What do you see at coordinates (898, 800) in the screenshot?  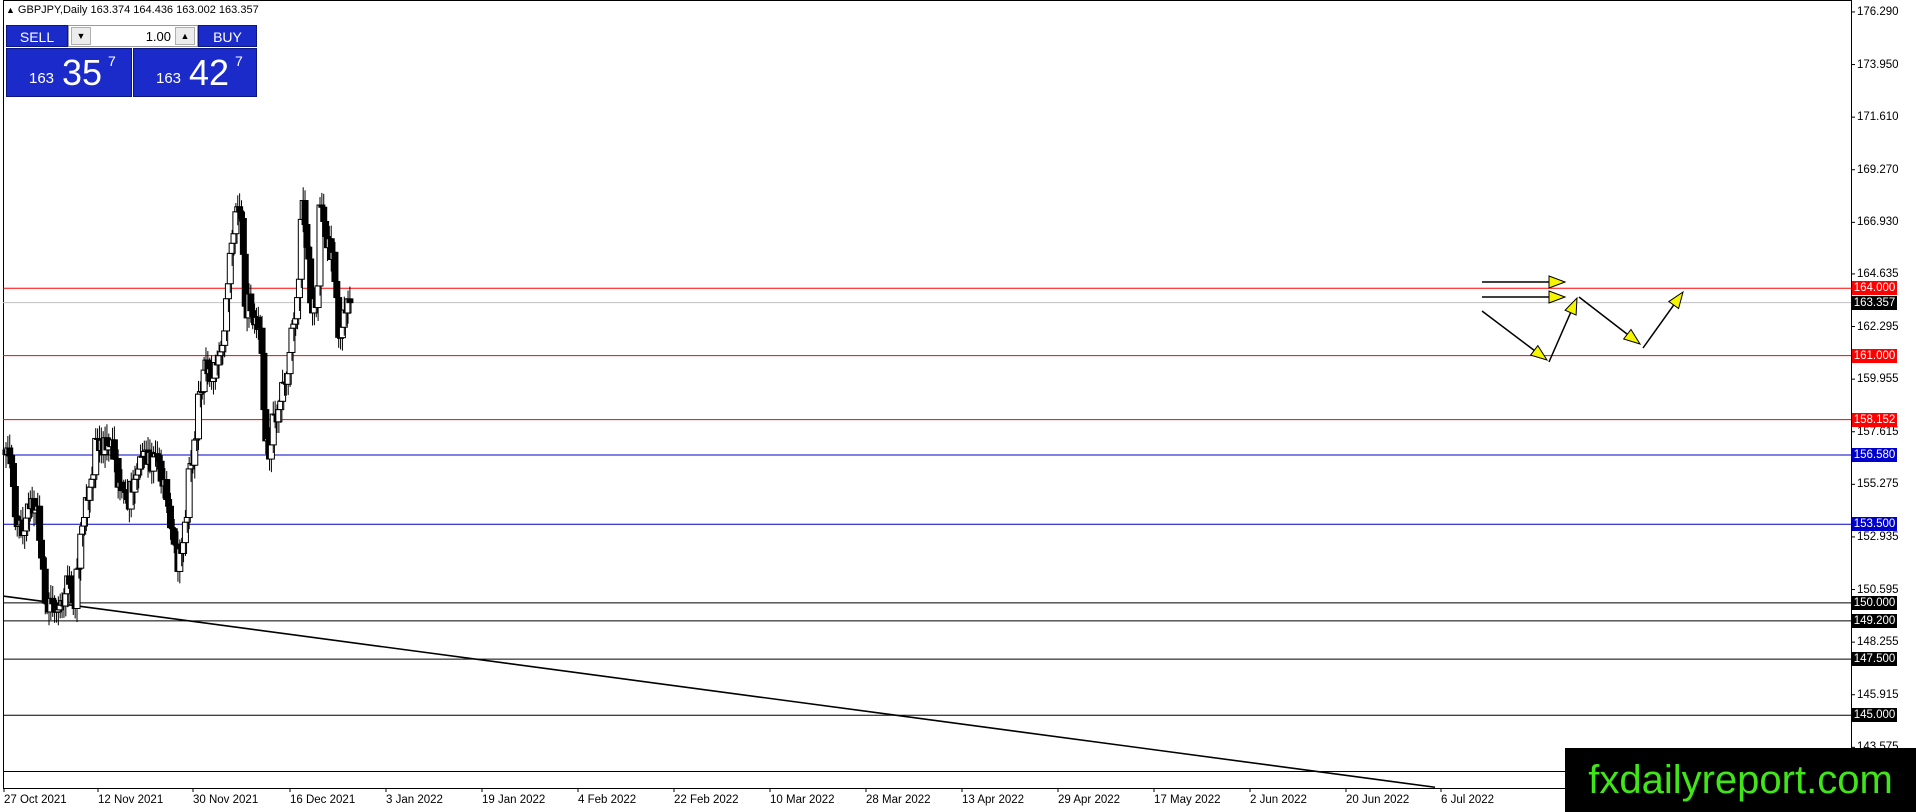 I see `x-tick-label: 28 Mar 2022` at bounding box center [898, 800].